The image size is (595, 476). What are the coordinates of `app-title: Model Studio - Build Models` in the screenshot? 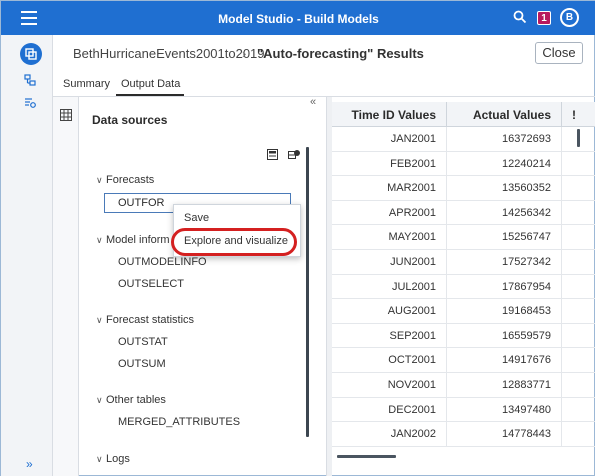 It's located at (298, 19).